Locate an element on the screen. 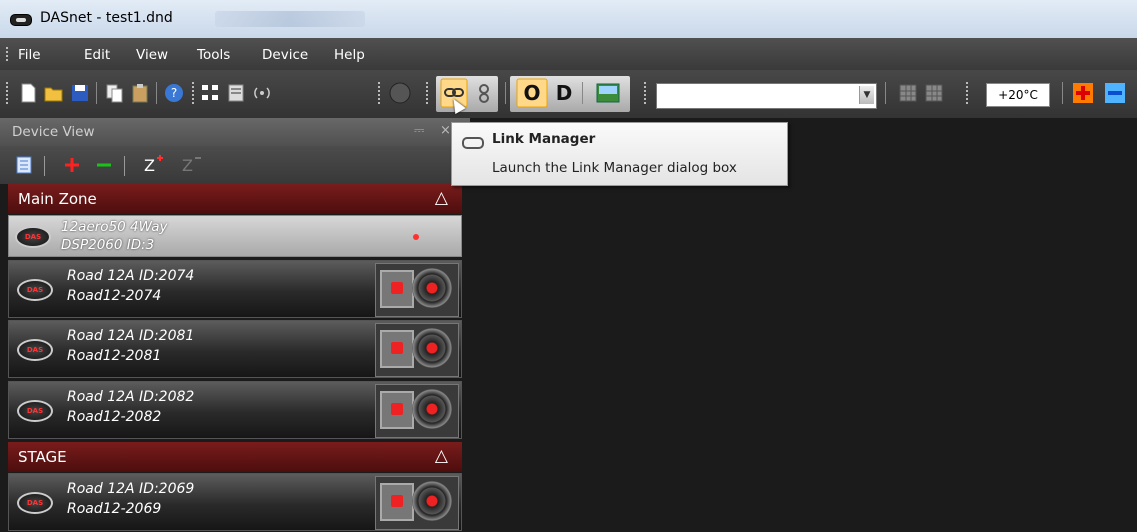 This screenshot has height=532, width=1137. device-combo: ▼ is located at coordinates (766, 96).